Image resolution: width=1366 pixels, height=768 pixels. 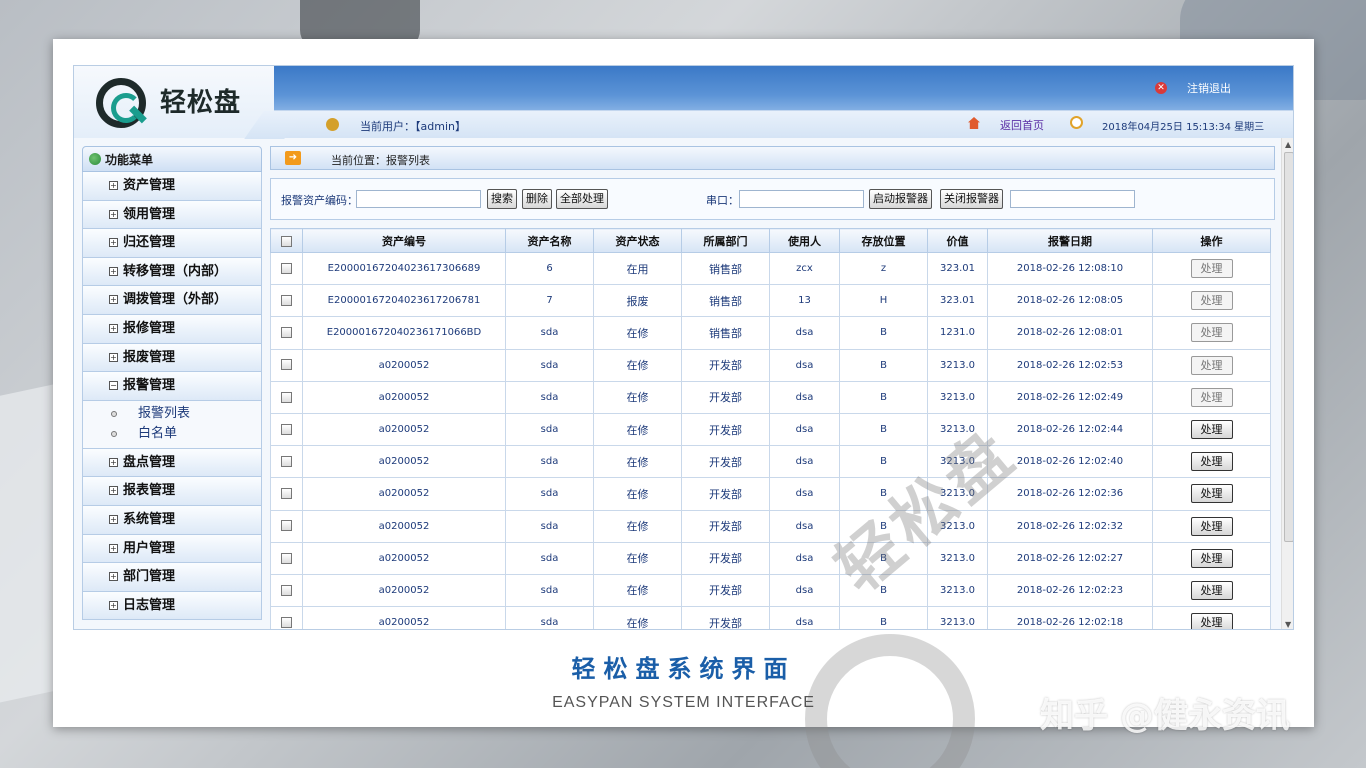 I want to click on sidebar-title: 功能菜单, so click(x=172, y=159).